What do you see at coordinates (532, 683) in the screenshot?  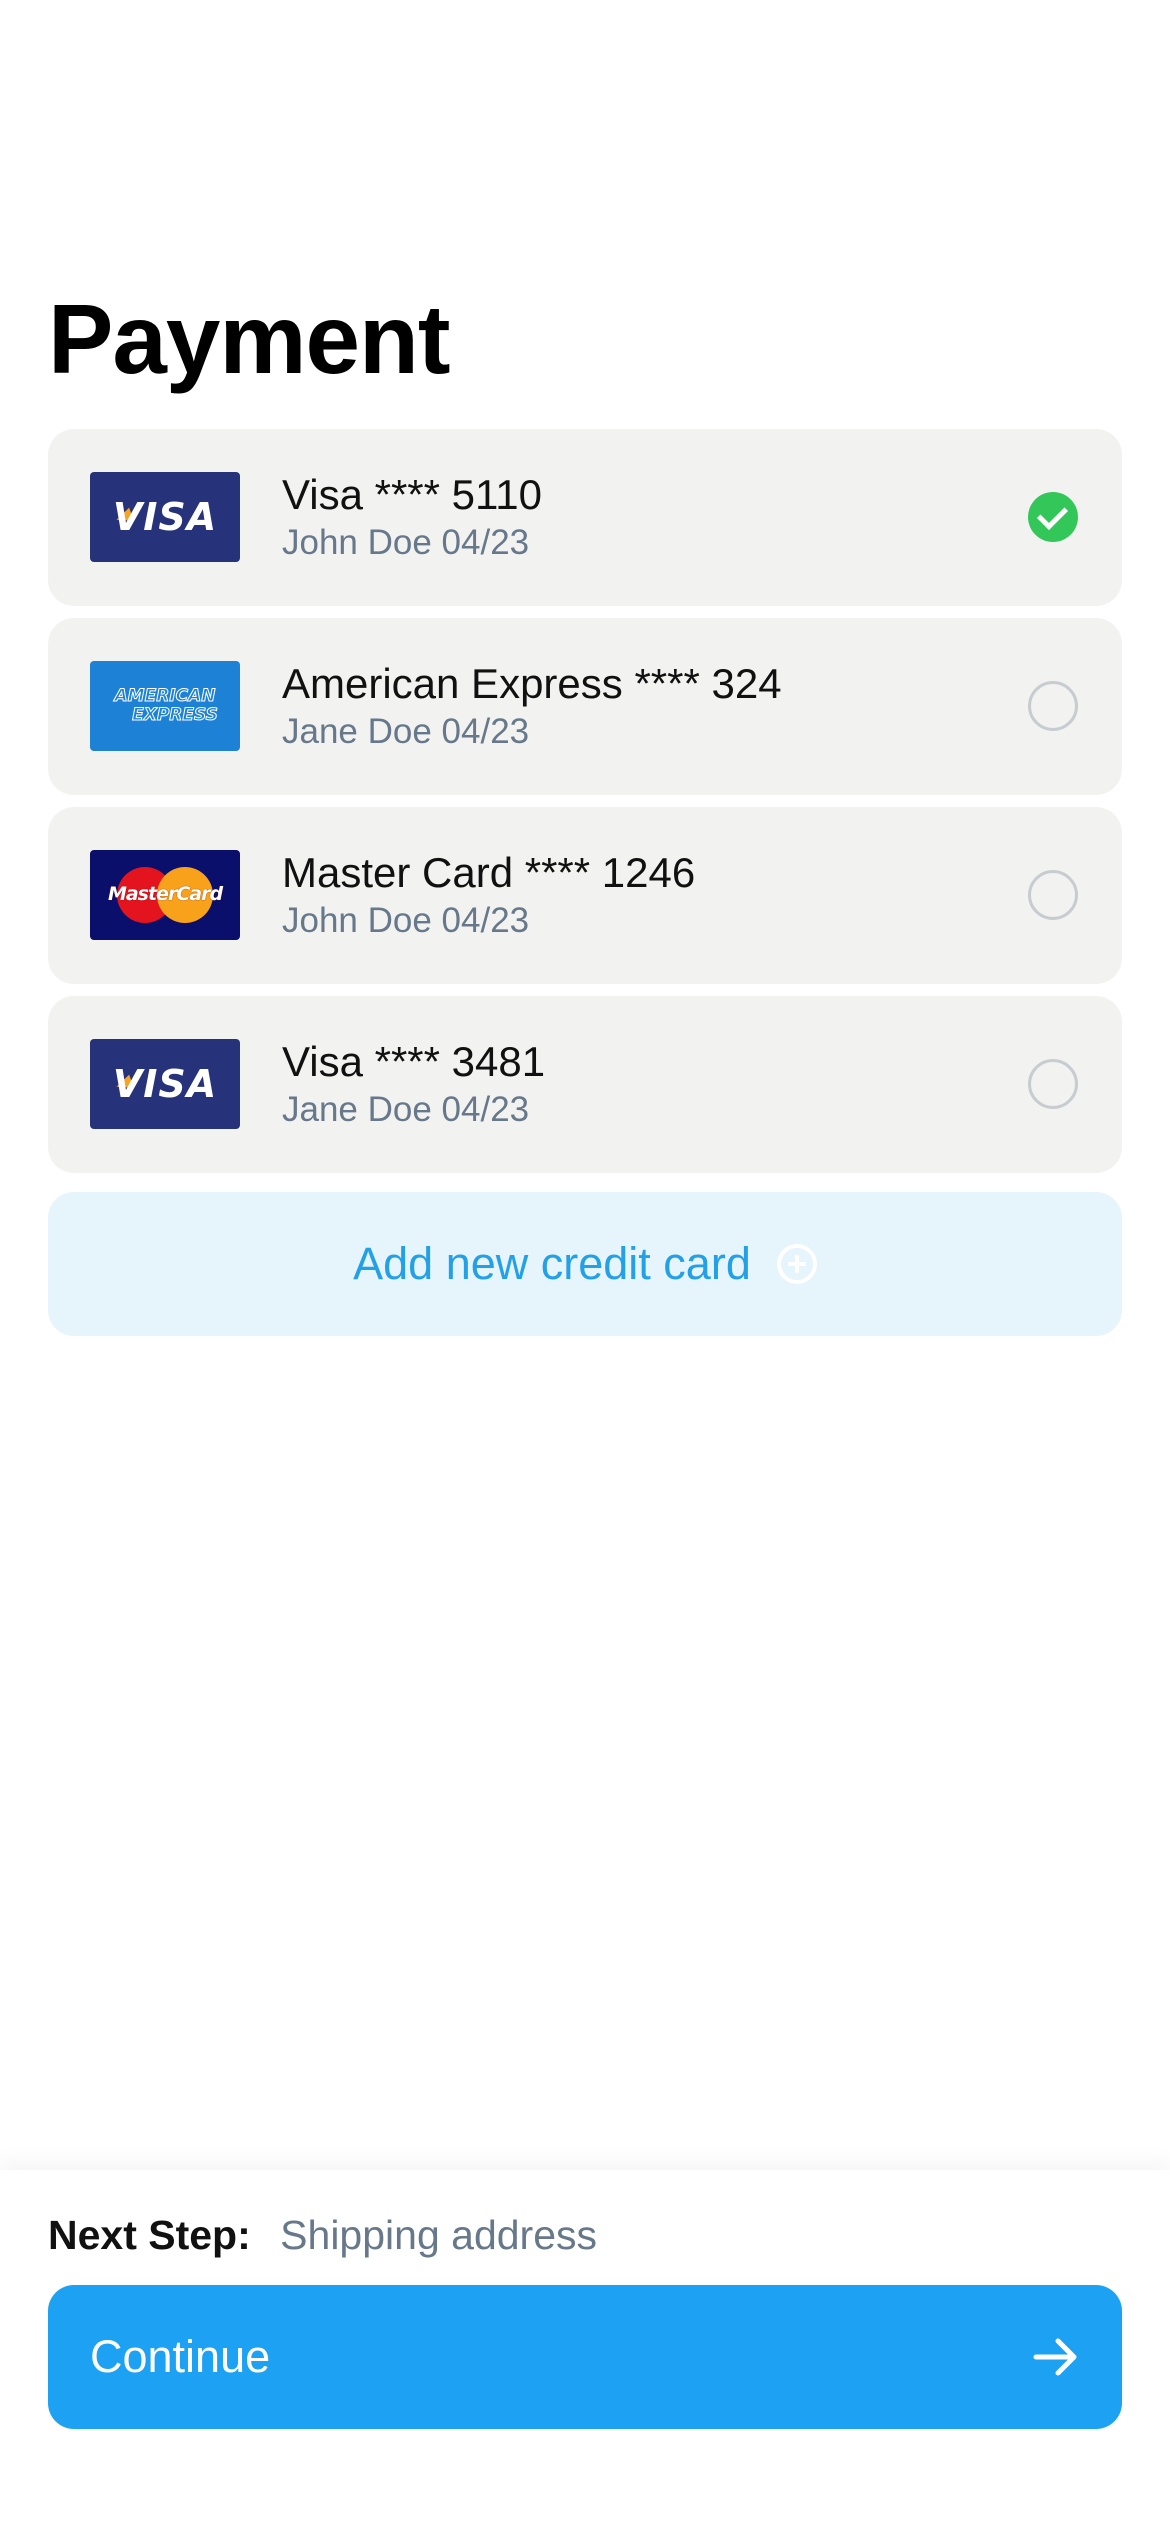 I see `card-title: American Express **** 324` at bounding box center [532, 683].